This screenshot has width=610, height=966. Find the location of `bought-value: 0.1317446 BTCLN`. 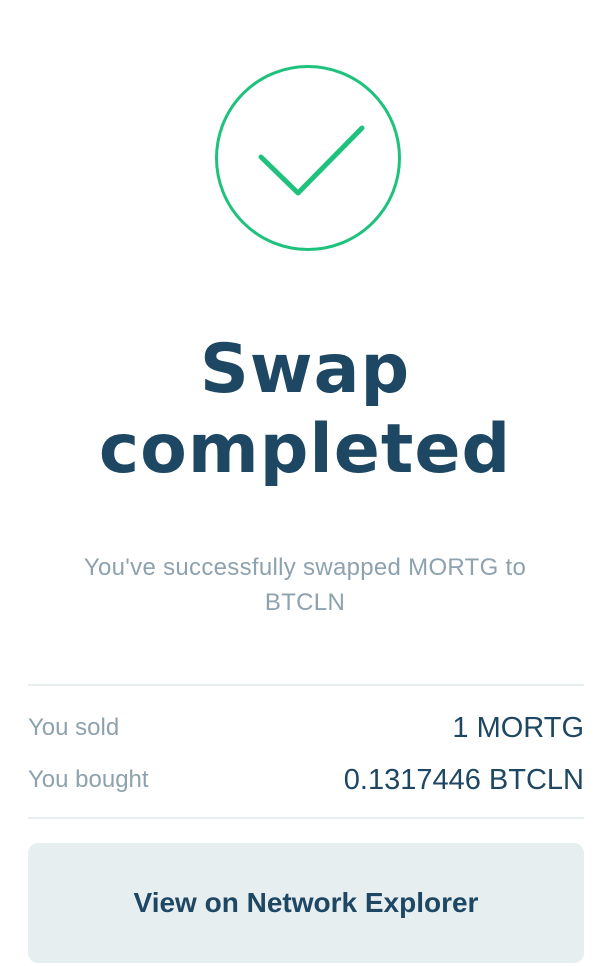

bought-value: 0.1317446 BTCLN is located at coordinates (463, 780).